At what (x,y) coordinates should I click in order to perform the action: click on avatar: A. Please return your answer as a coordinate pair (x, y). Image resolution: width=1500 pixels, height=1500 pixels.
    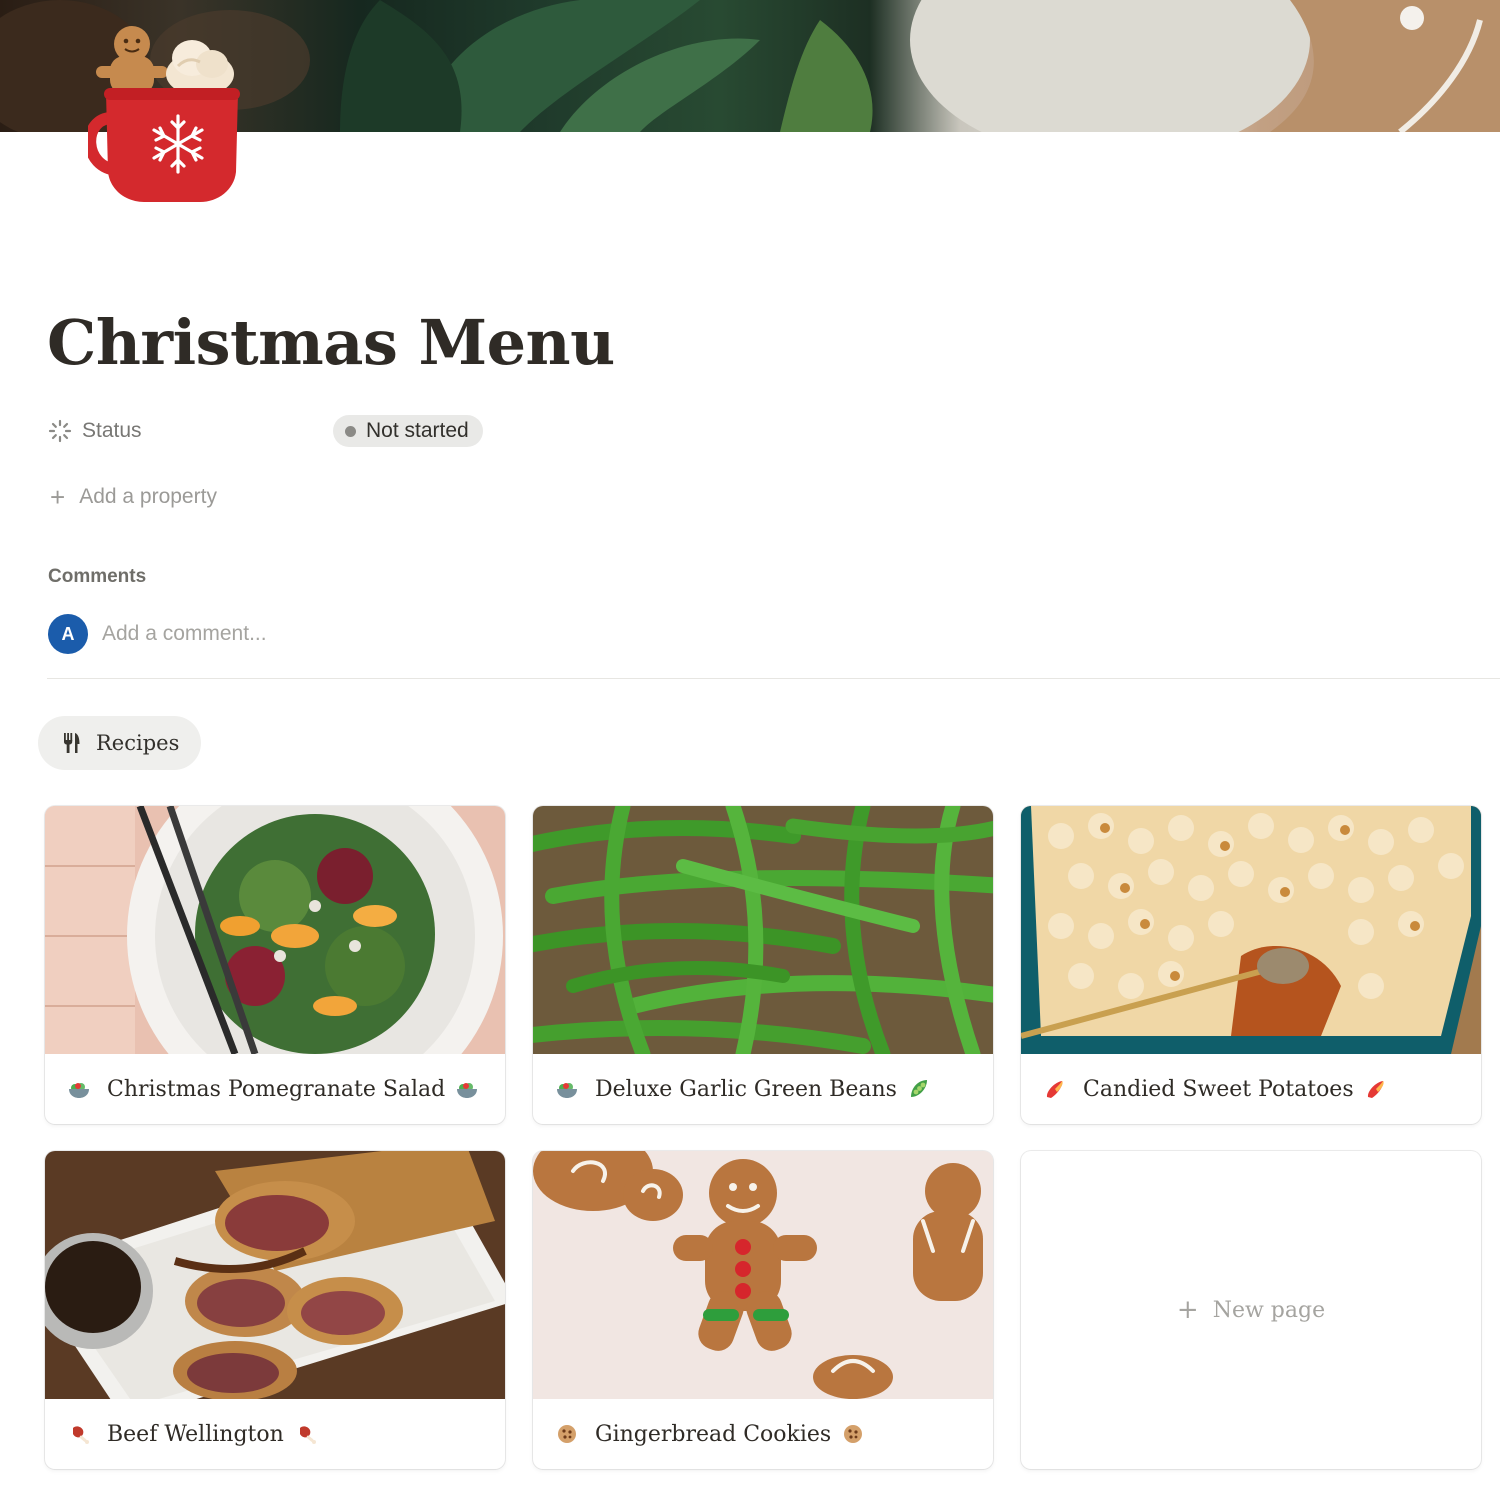
    Looking at the image, I should click on (68, 634).